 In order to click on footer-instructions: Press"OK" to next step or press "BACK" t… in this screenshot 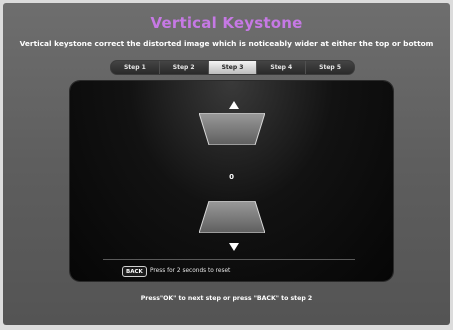, I will do `click(226, 298)`.